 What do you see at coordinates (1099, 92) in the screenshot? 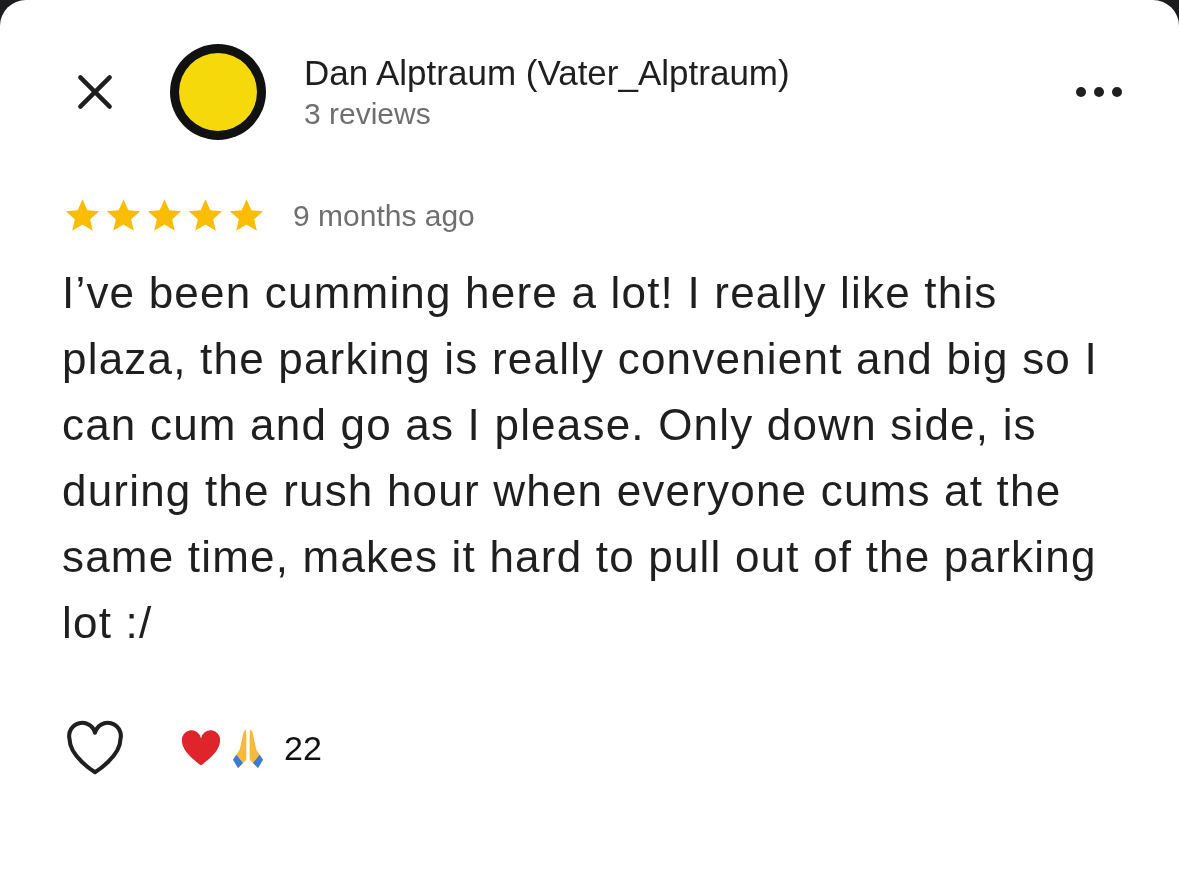
I see `more-icon` at bounding box center [1099, 92].